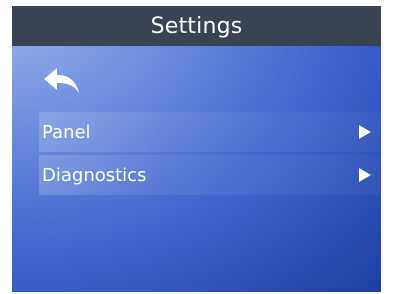 This screenshot has height=294, width=393. Describe the element at coordinates (210, 175) in the screenshot. I see `menu-item-diagnostics: Diagnostics` at that location.